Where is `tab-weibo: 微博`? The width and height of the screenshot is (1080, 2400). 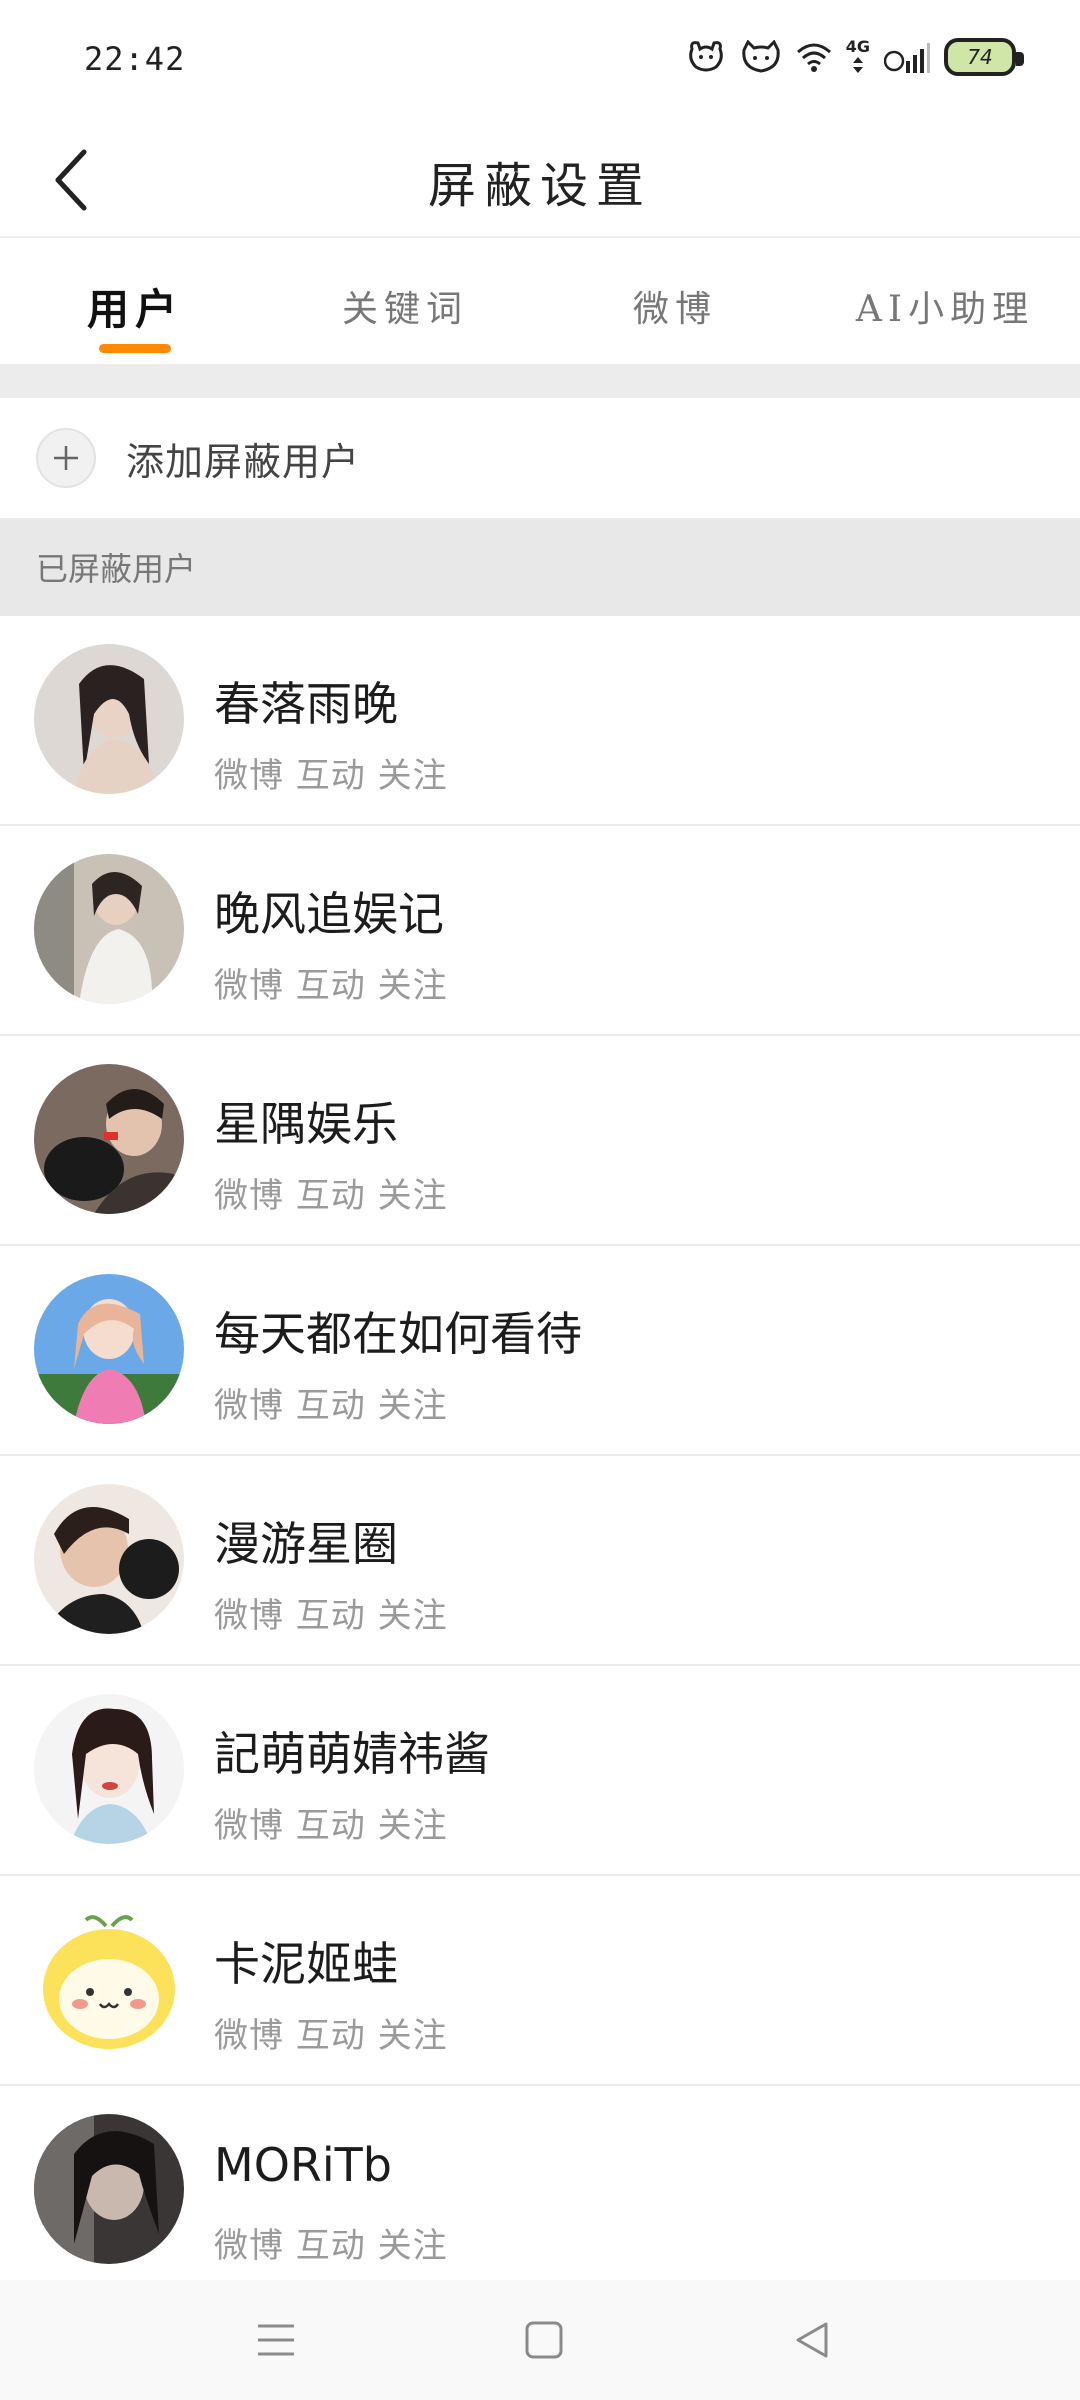
tab-weibo: 微博 is located at coordinates (675, 301).